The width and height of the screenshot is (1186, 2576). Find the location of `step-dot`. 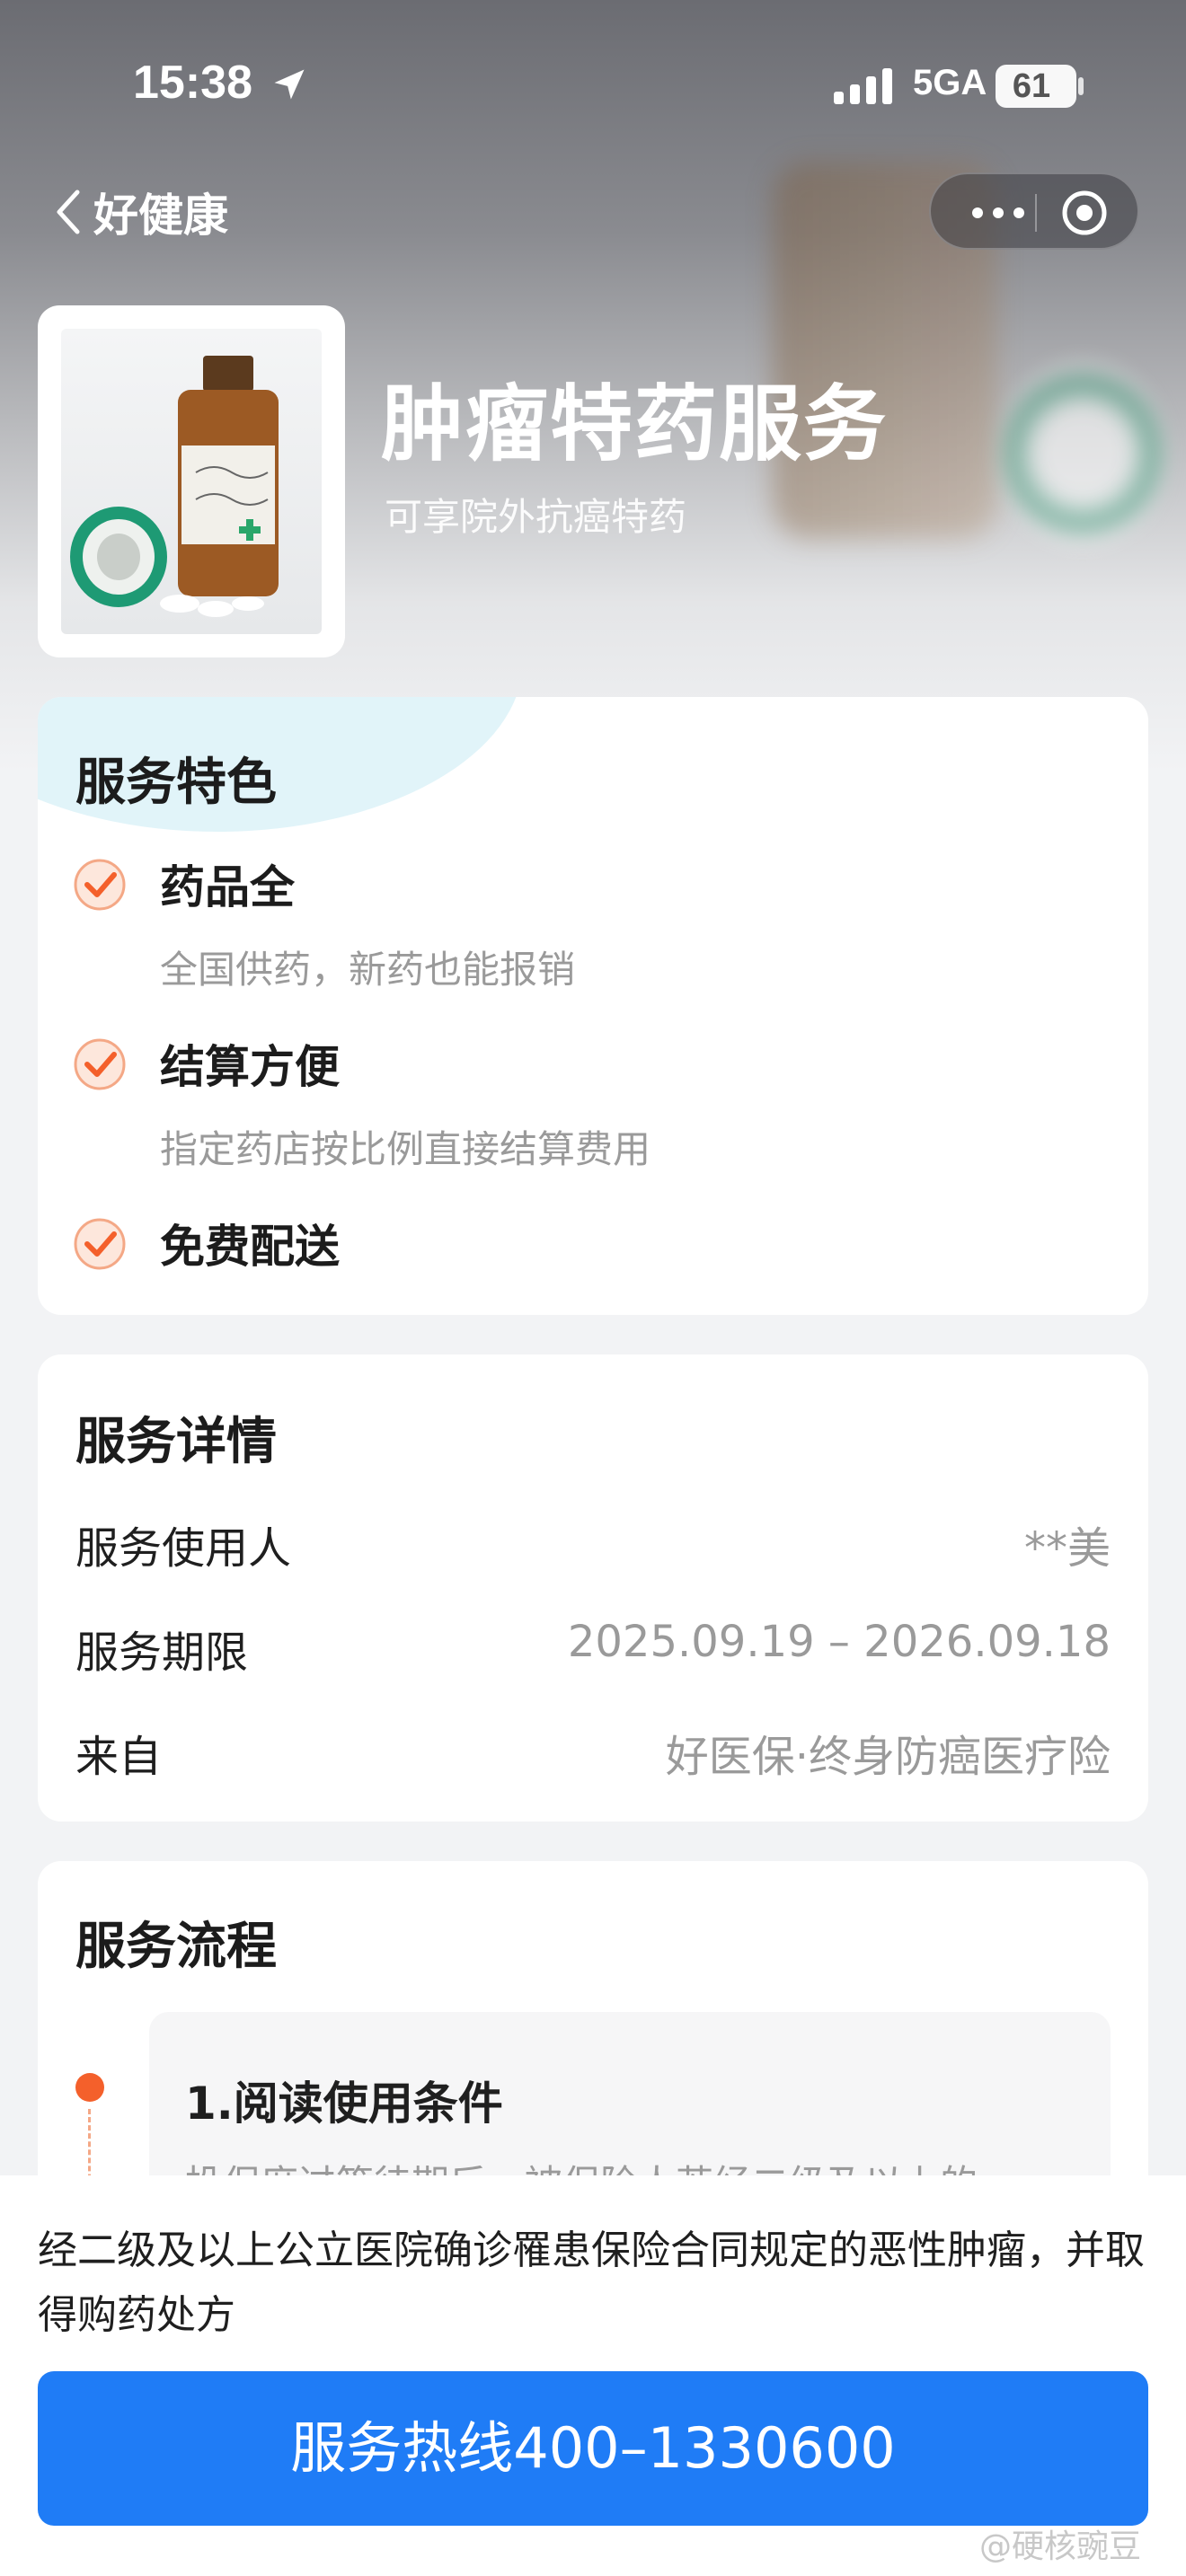

step-dot is located at coordinates (89, 2087).